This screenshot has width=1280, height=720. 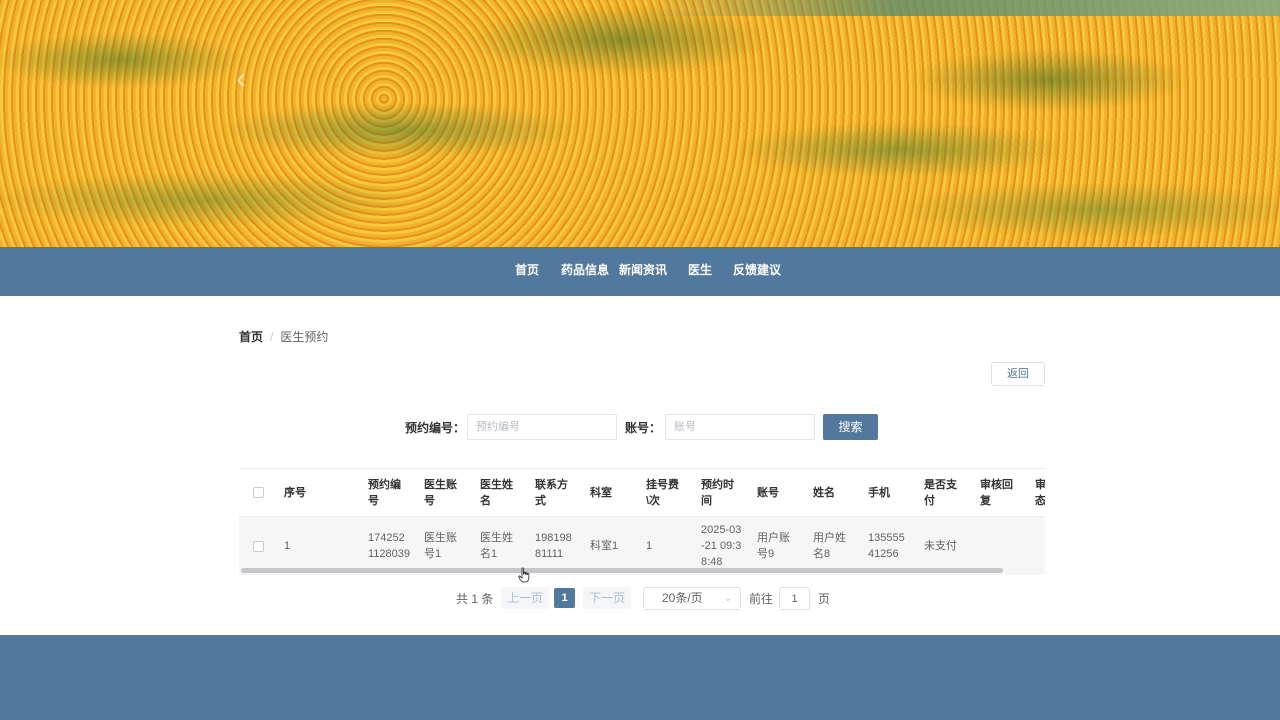 I want to click on row-checkbox, so click(x=258, y=546).